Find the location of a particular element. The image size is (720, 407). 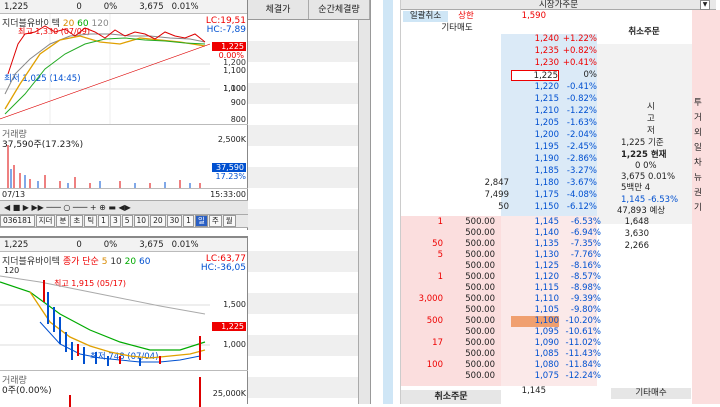

period-month: 월 is located at coordinates (229, 221).